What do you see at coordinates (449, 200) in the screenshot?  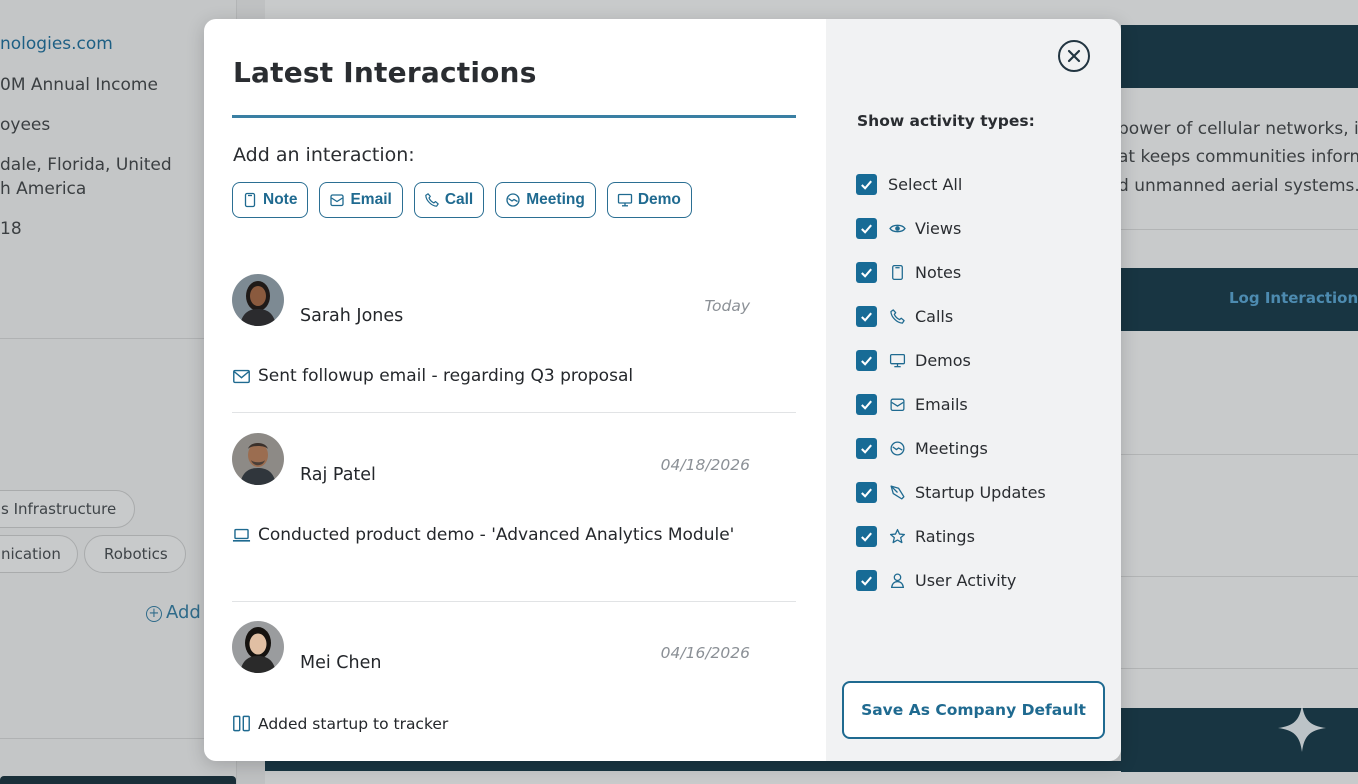 I see `add-call-button: Call` at bounding box center [449, 200].